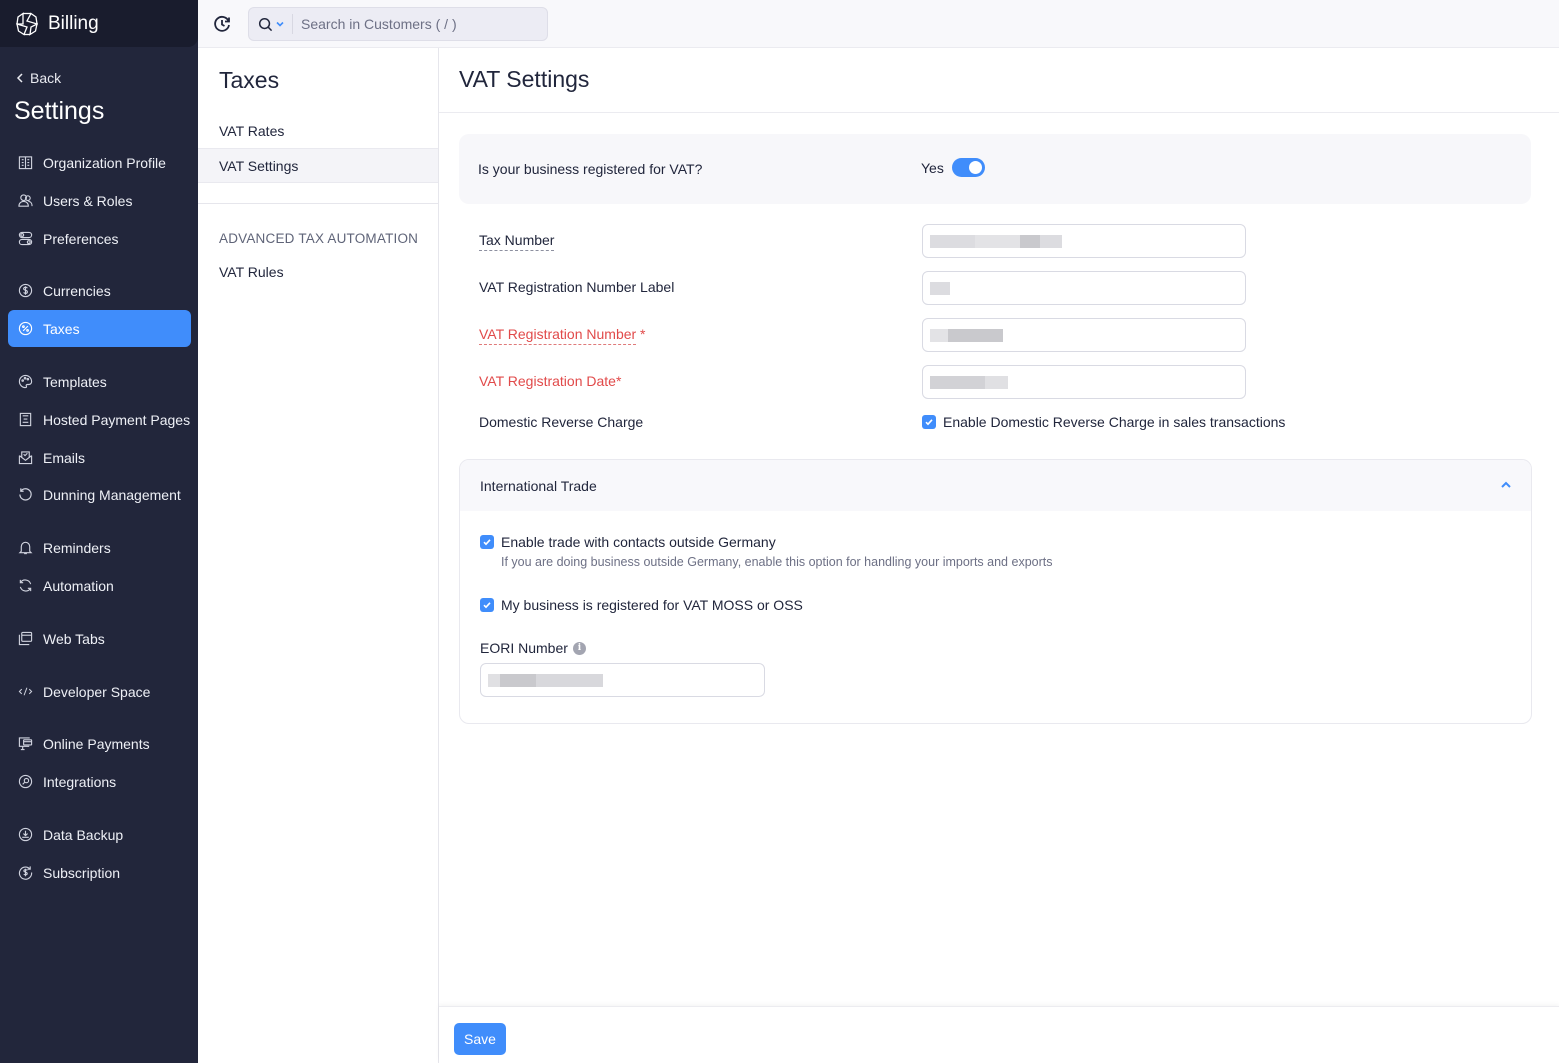 The image size is (1559, 1063). What do you see at coordinates (1506, 485) in the screenshot?
I see `chevron-up-icon` at bounding box center [1506, 485].